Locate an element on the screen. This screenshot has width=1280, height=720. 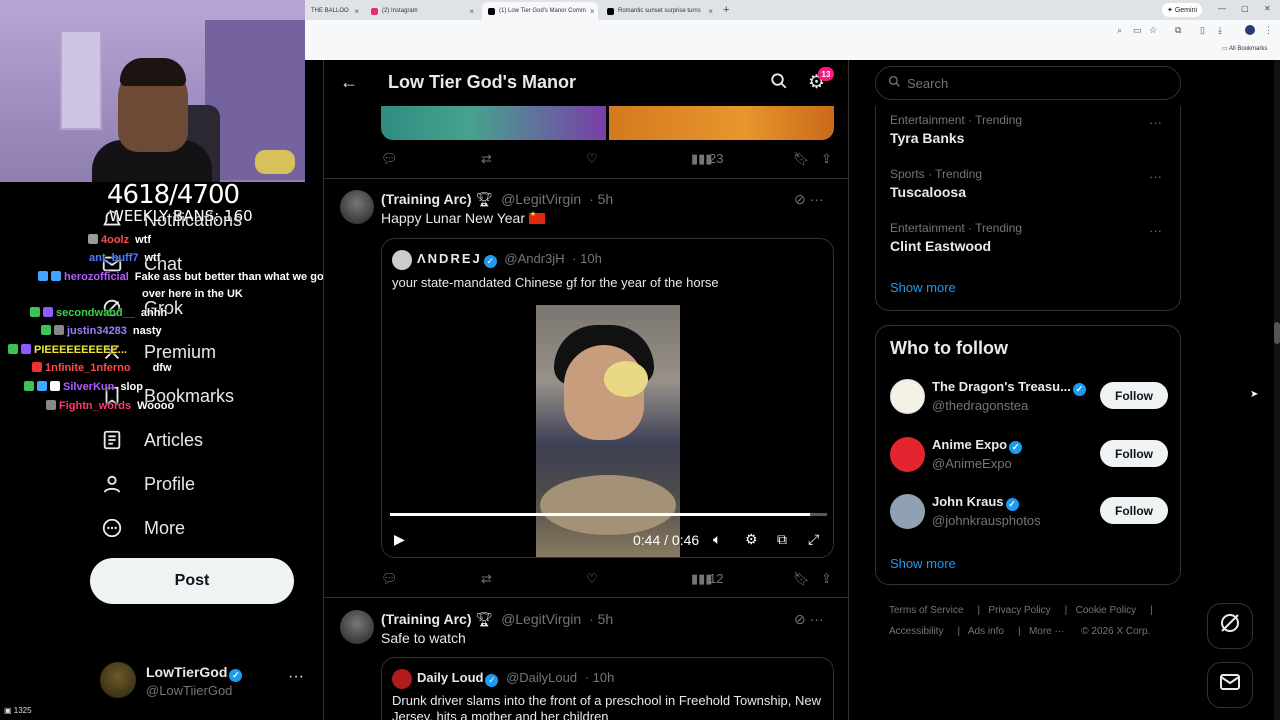
video-player: ▶ 0:44 / 0:46 🔈︎ ⚙ ⧉ ⤢ is located at coordinates (607, 431).